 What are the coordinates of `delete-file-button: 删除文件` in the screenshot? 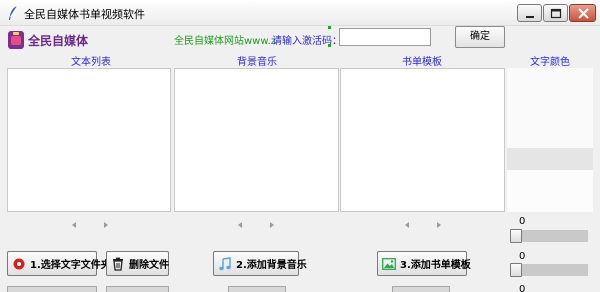 It's located at (137, 263).